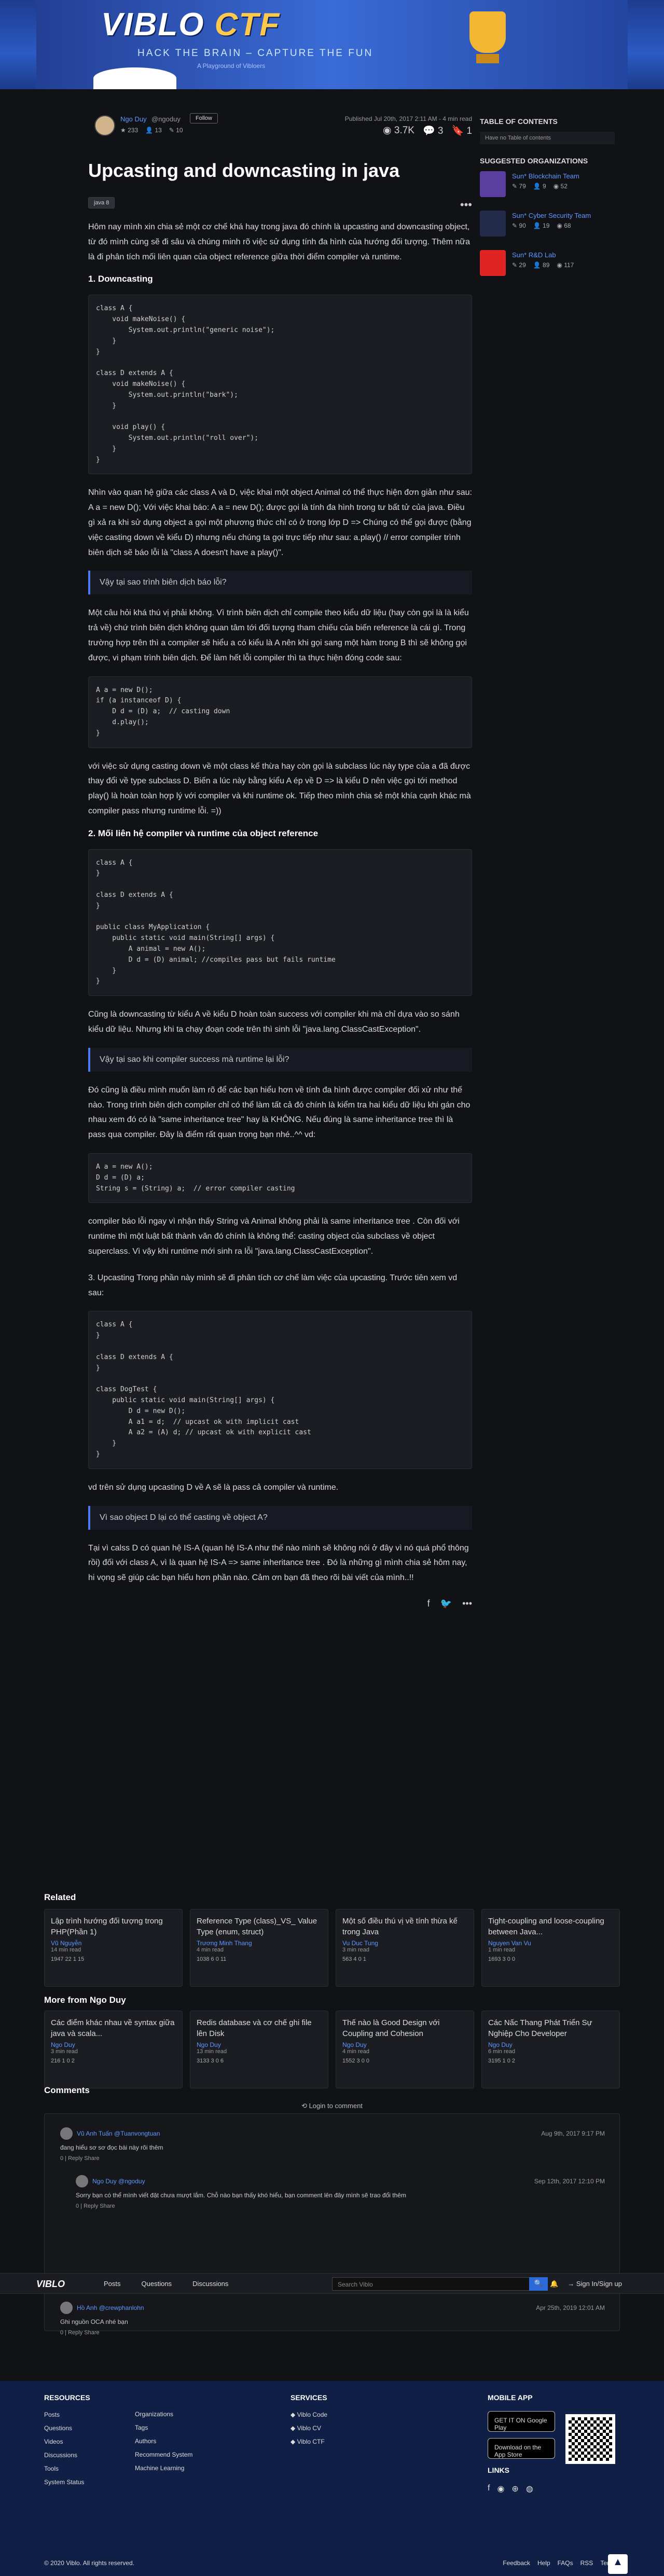  Describe the element at coordinates (176, 130) in the screenshot. I see `posts-stat: ✎ 10` at that location.